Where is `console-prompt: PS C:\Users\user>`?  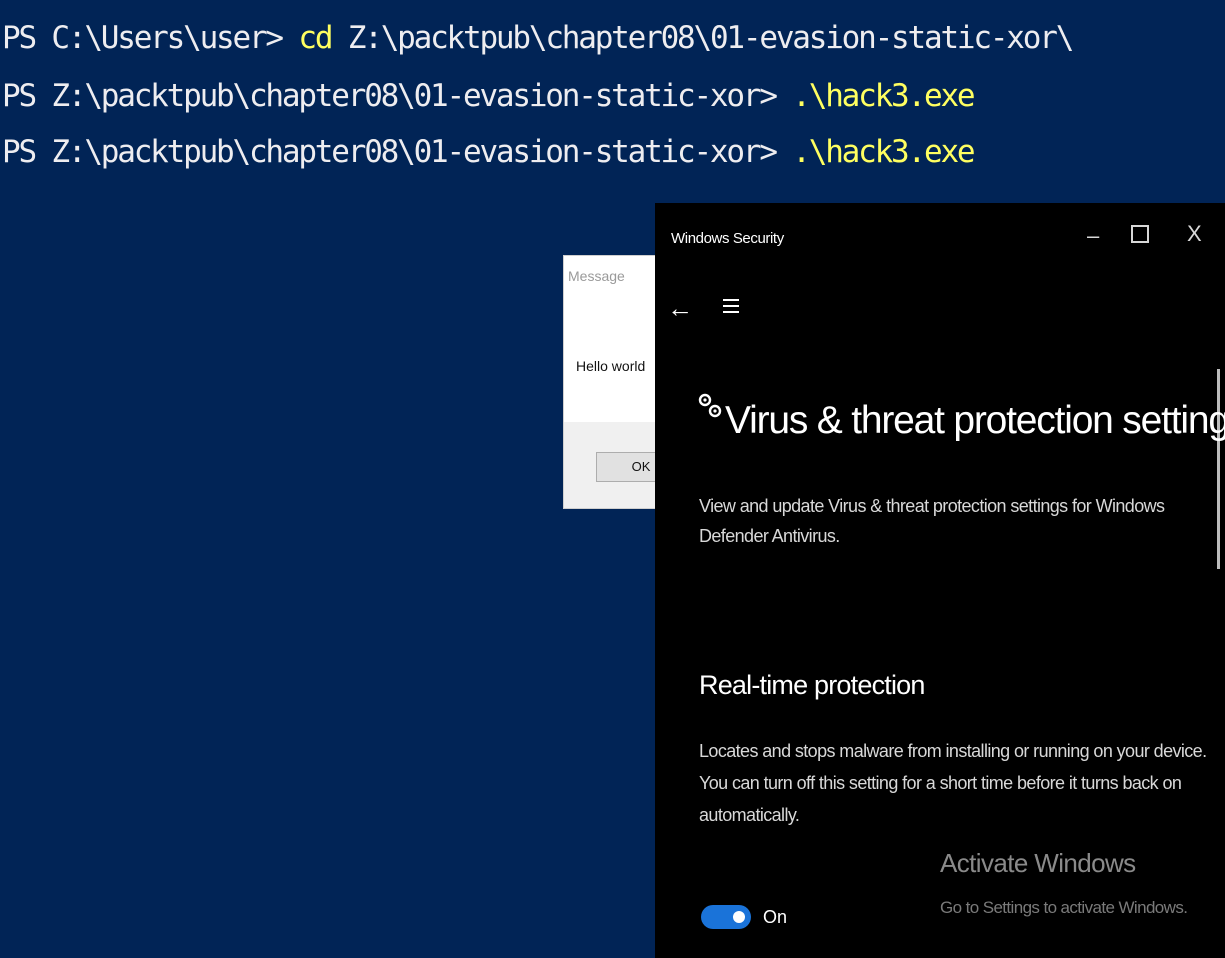 console-prompt: PS C:\Users\user> is located at coordinates (150, 38).